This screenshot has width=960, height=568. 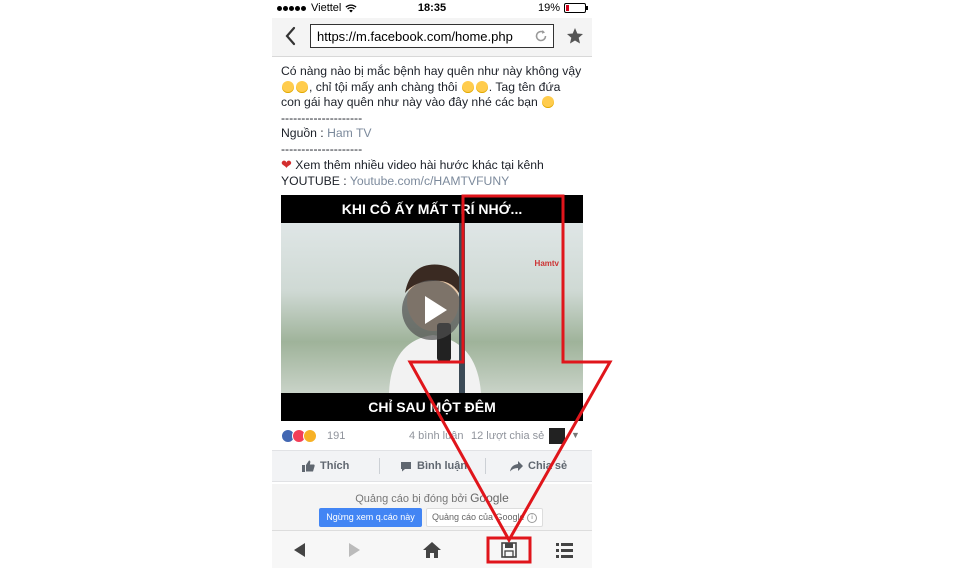 I want to click on avatar, so click(x=557, y=436).